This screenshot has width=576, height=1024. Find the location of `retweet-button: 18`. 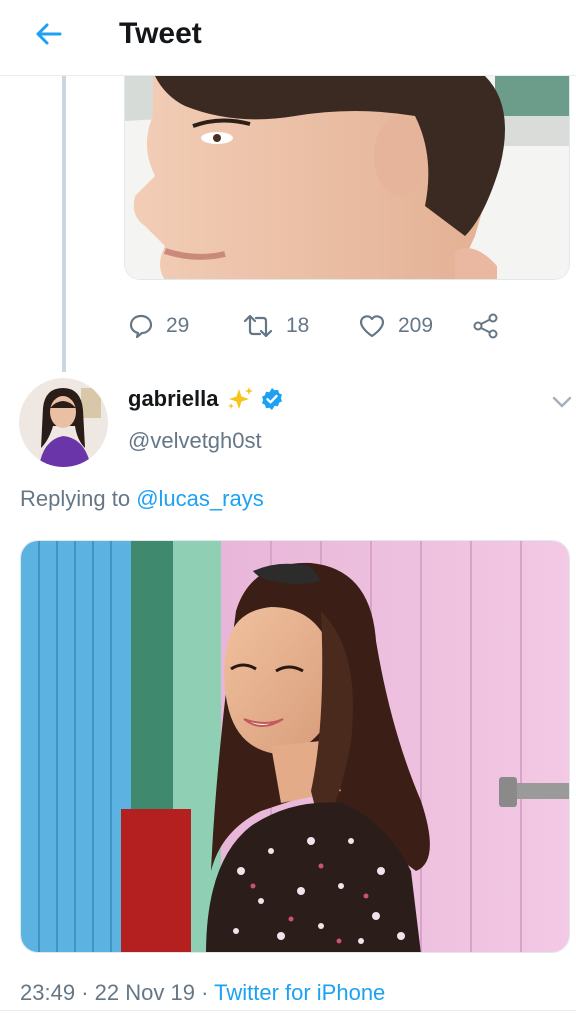

retweet-button: 18 is located at coordinates (275, 326).